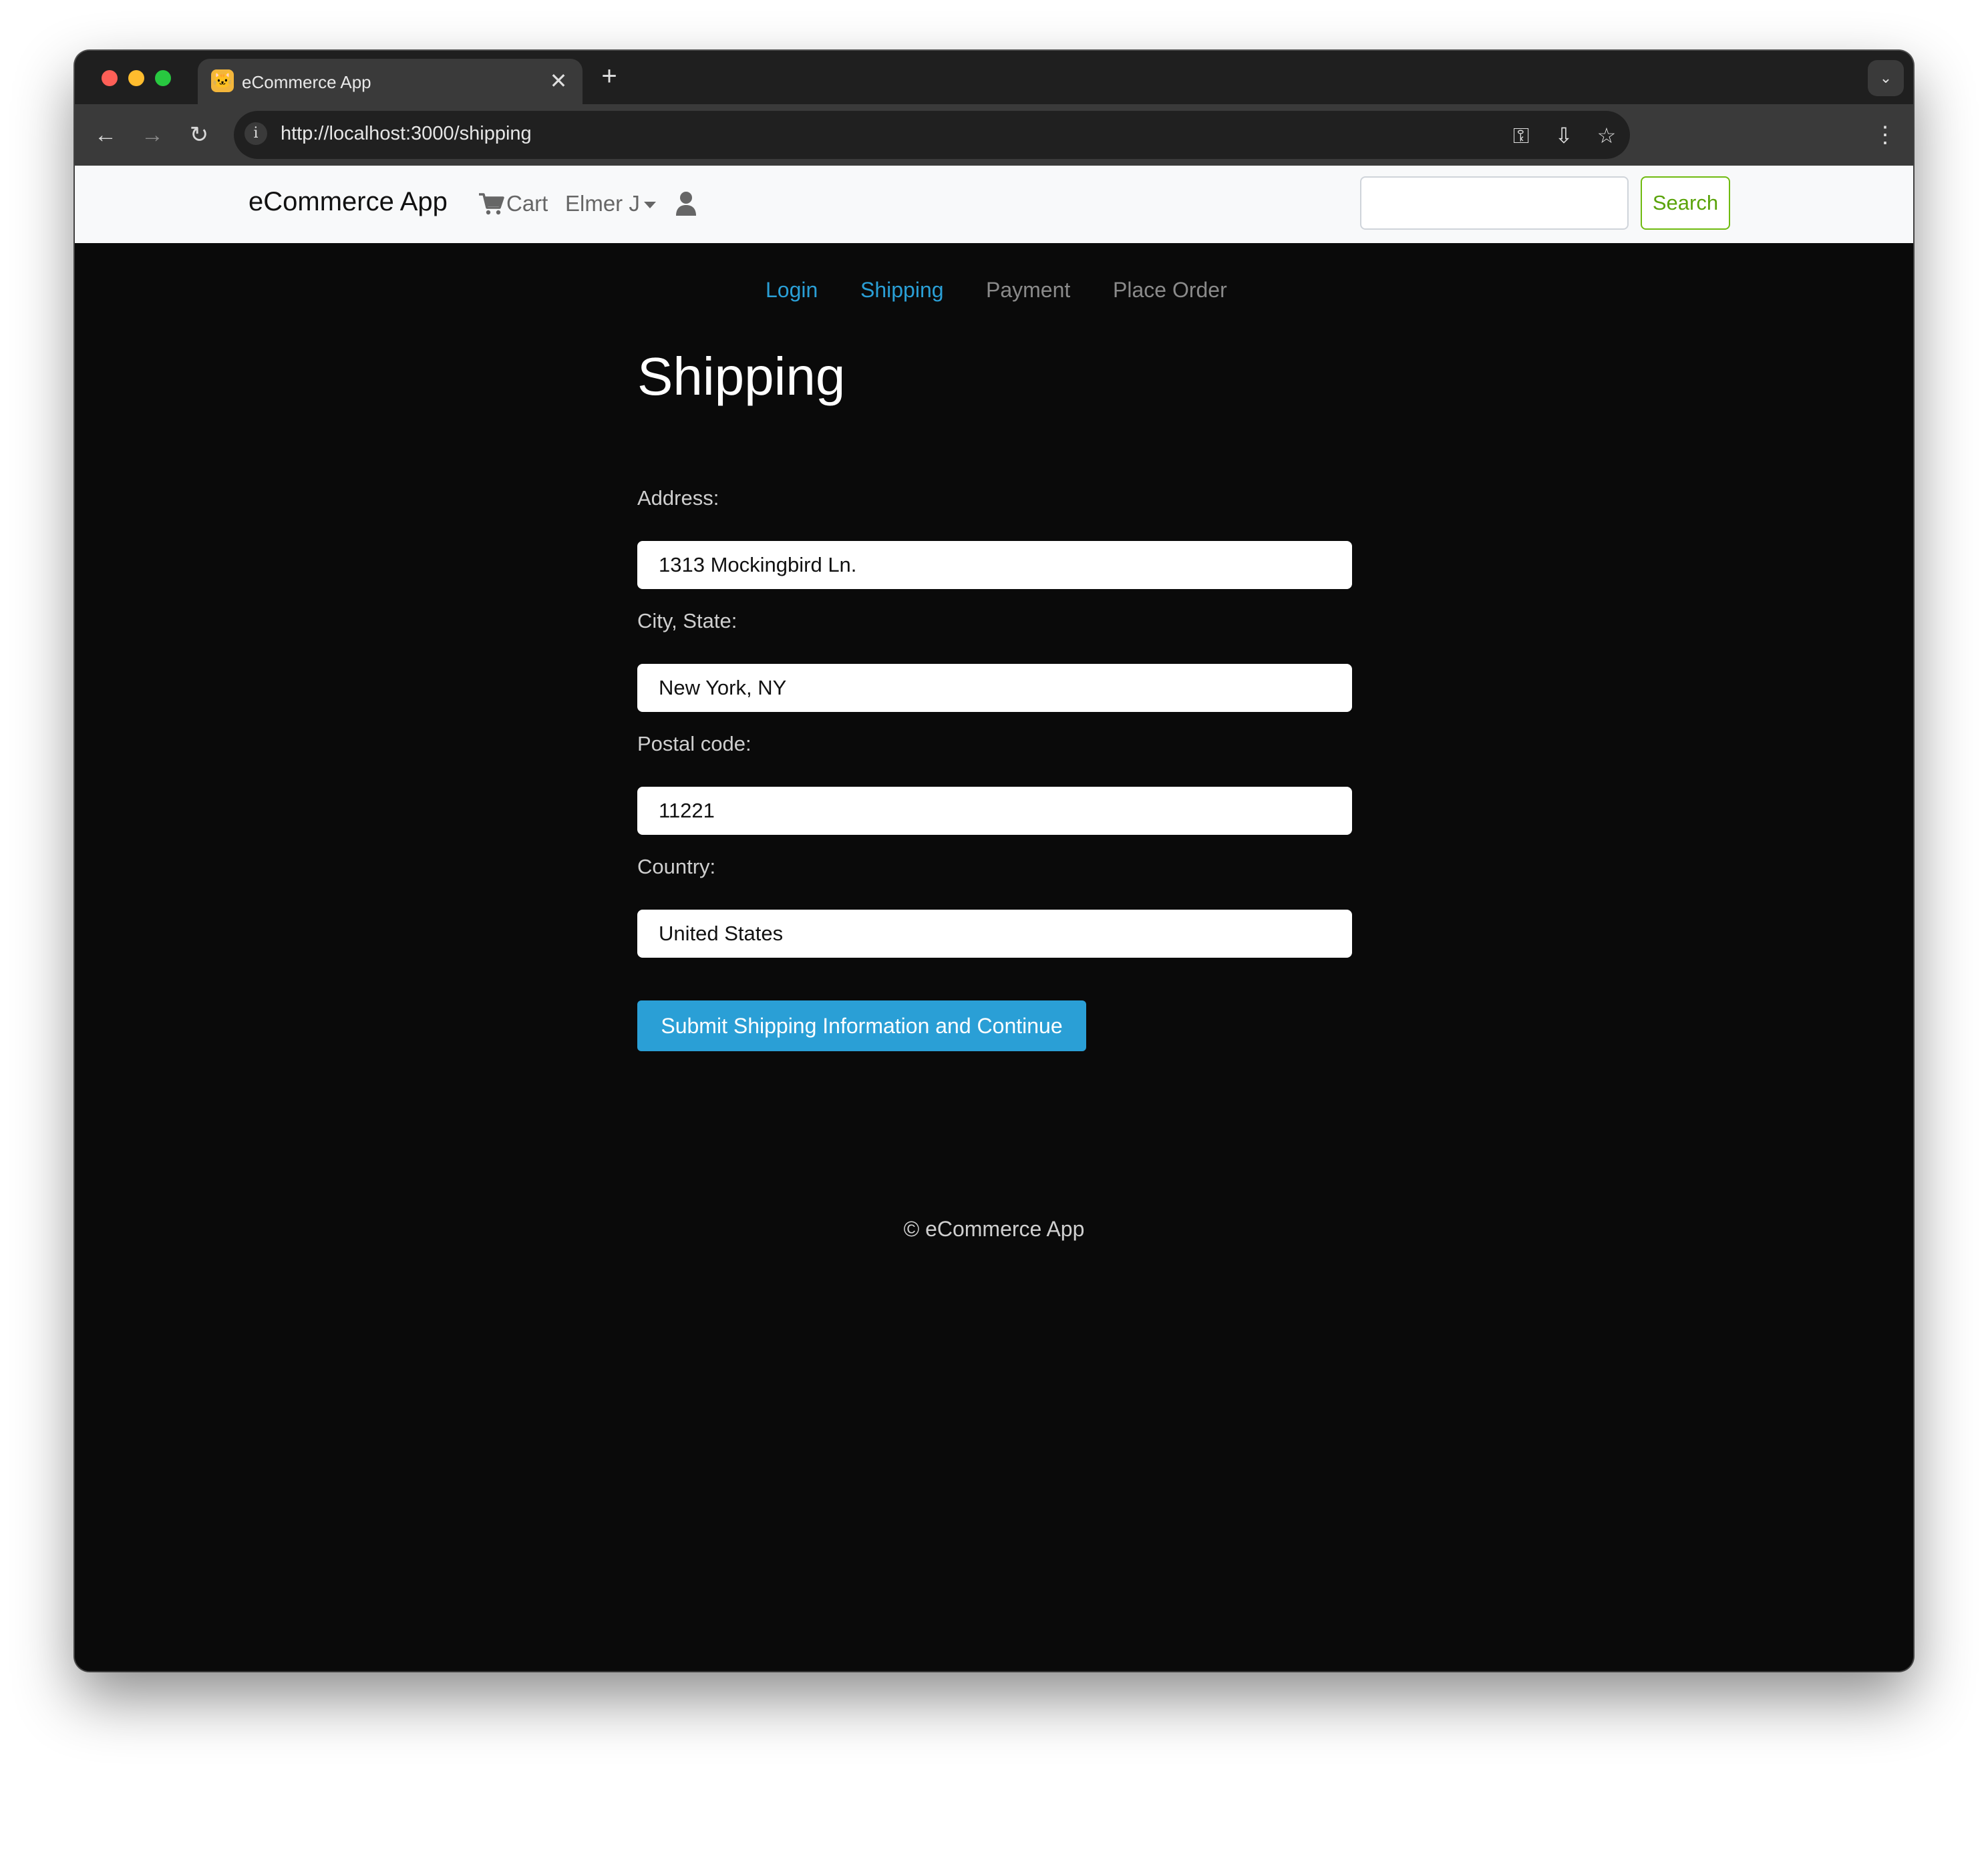 This screenshot has height=1858, width=1988. Describe the element at coordinates (105, 135) in the screenshot. I see `back-icon: ←` at that location.